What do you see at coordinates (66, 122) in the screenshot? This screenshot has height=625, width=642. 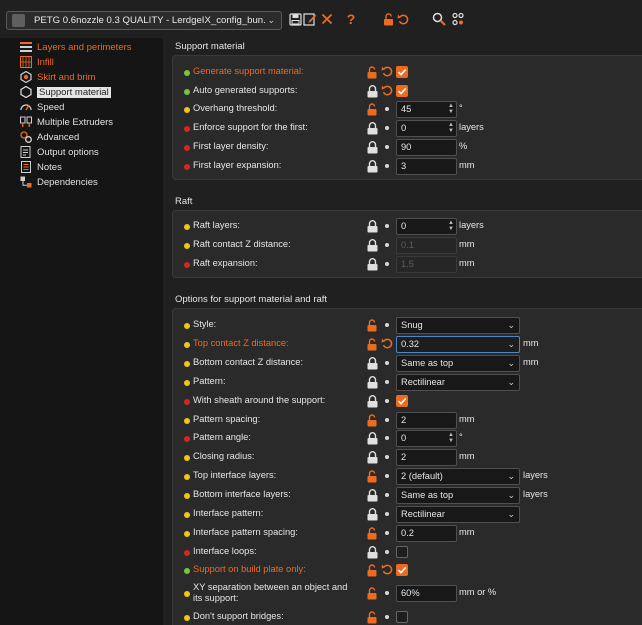 I see `sidebar-item-extruders: Multiple Extruders` at bounding box center [66, 122].